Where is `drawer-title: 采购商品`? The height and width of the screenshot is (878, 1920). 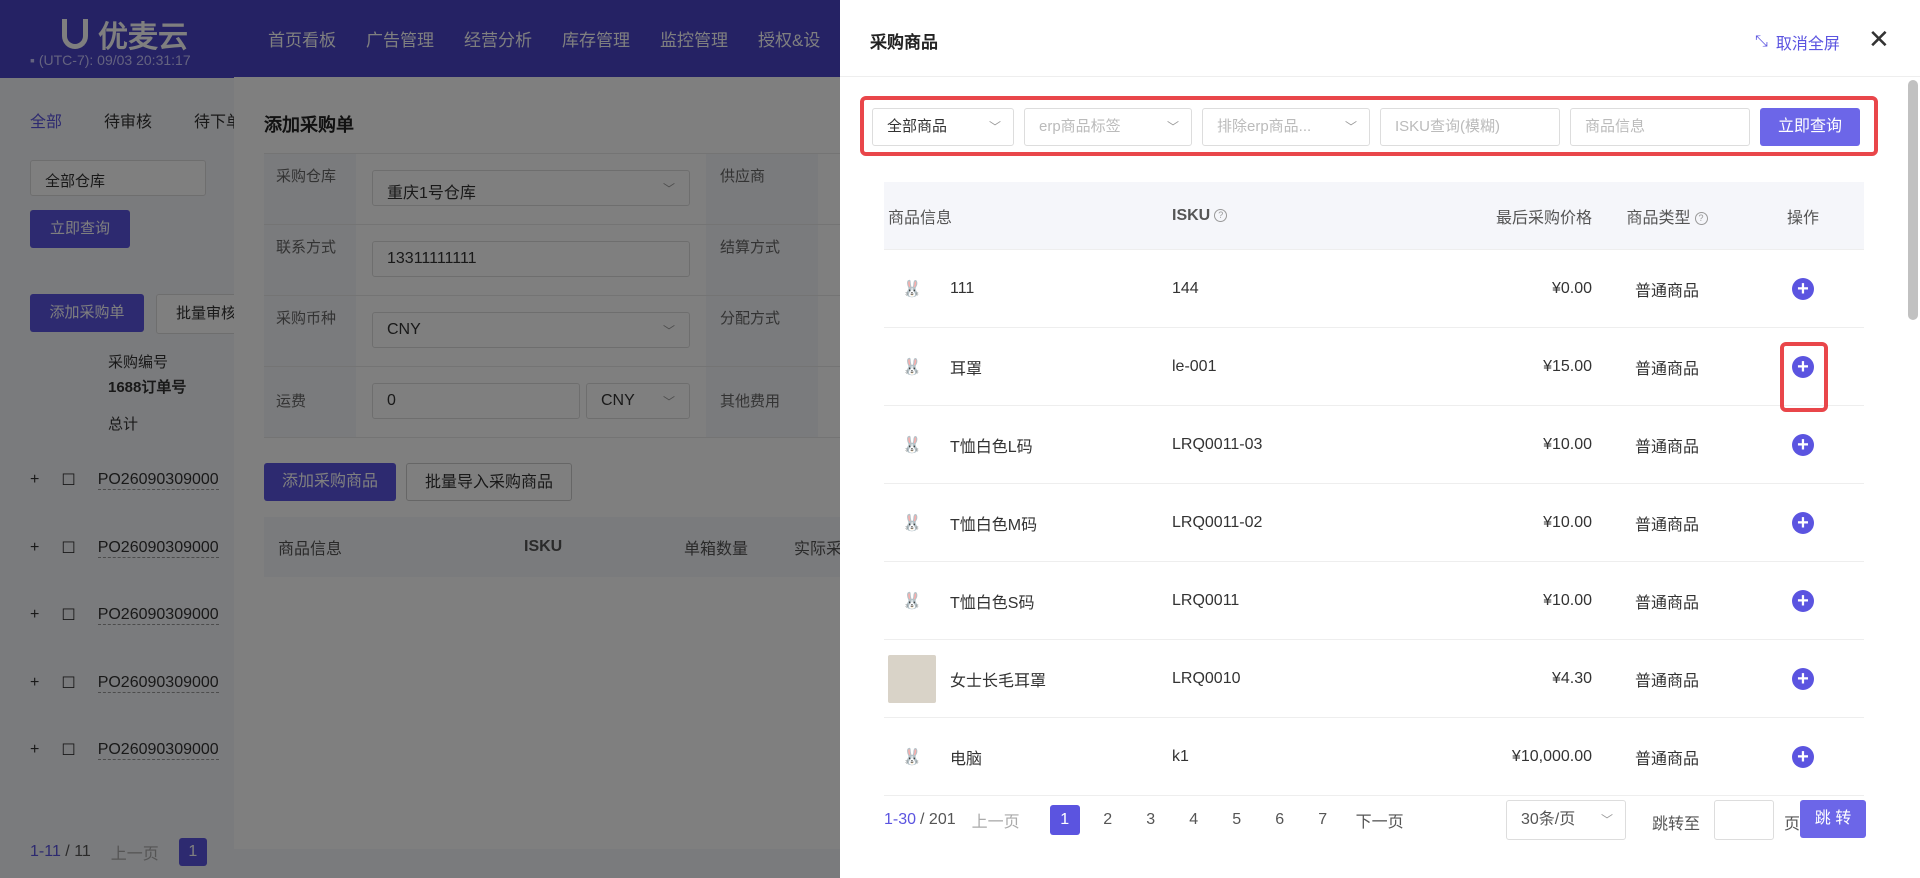
drawer-title: 采购商品 is located at coordinates (904, 42).